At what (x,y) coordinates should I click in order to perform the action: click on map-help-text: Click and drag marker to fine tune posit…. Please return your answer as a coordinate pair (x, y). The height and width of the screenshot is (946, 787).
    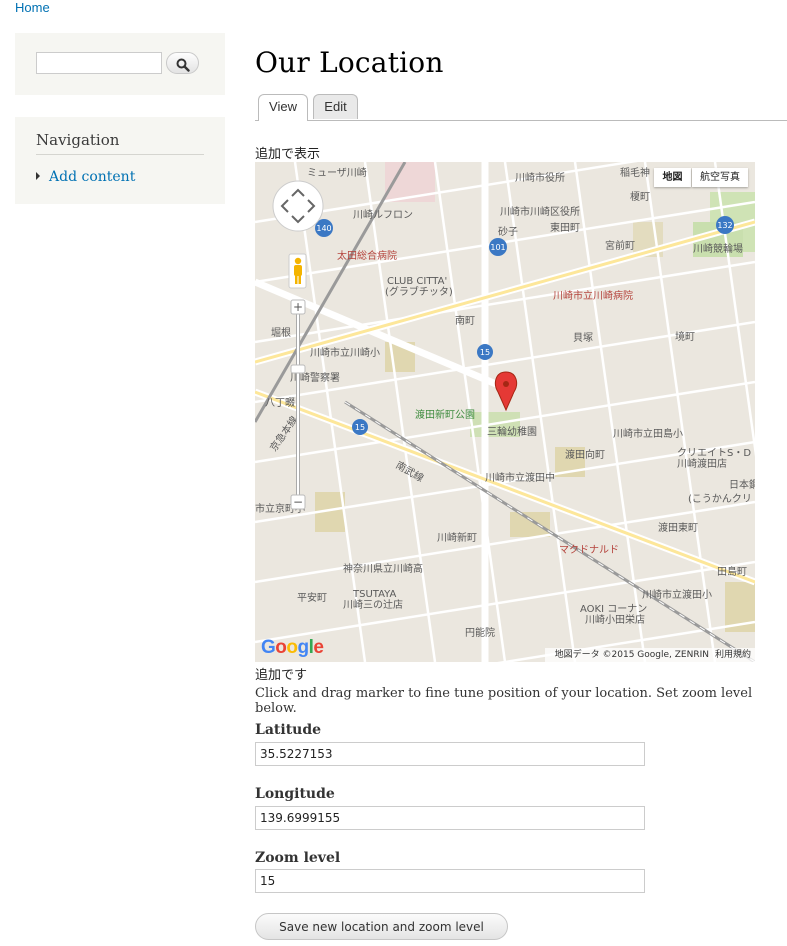
    Looking at the image, I should click on (504, 701).